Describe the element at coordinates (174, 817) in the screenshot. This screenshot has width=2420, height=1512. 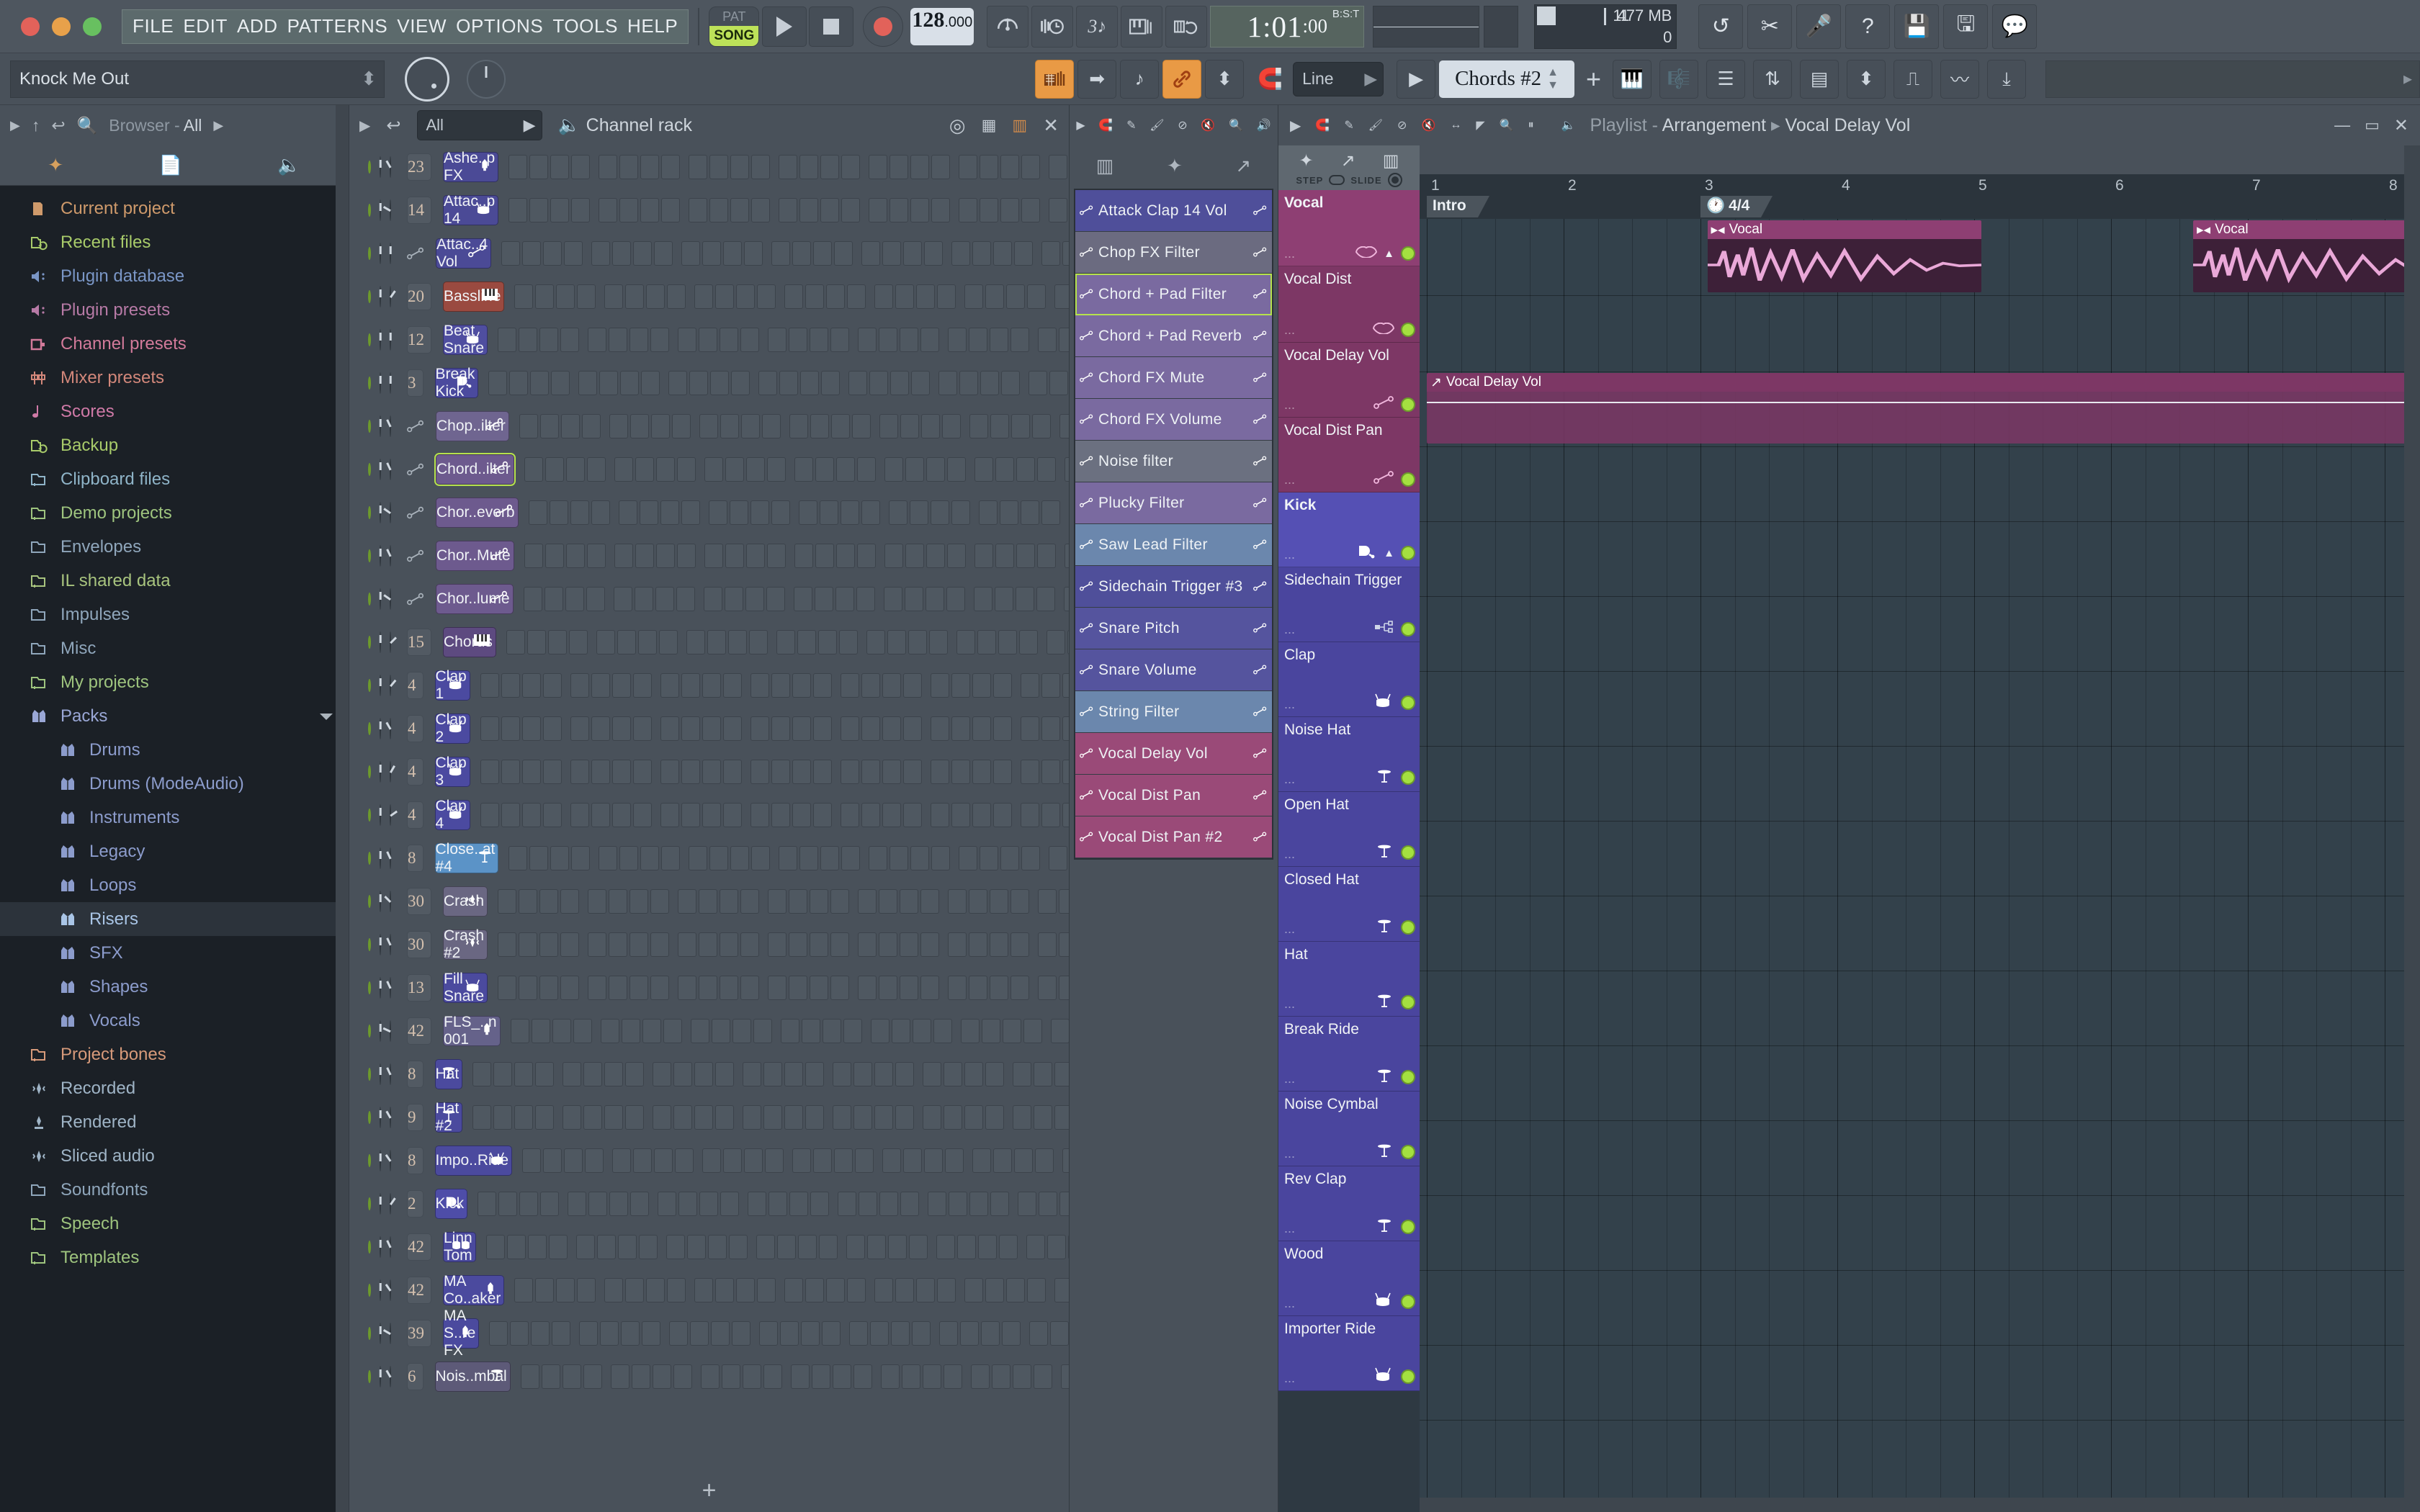
I see `browser-item-instruments: Instruments` at that location.